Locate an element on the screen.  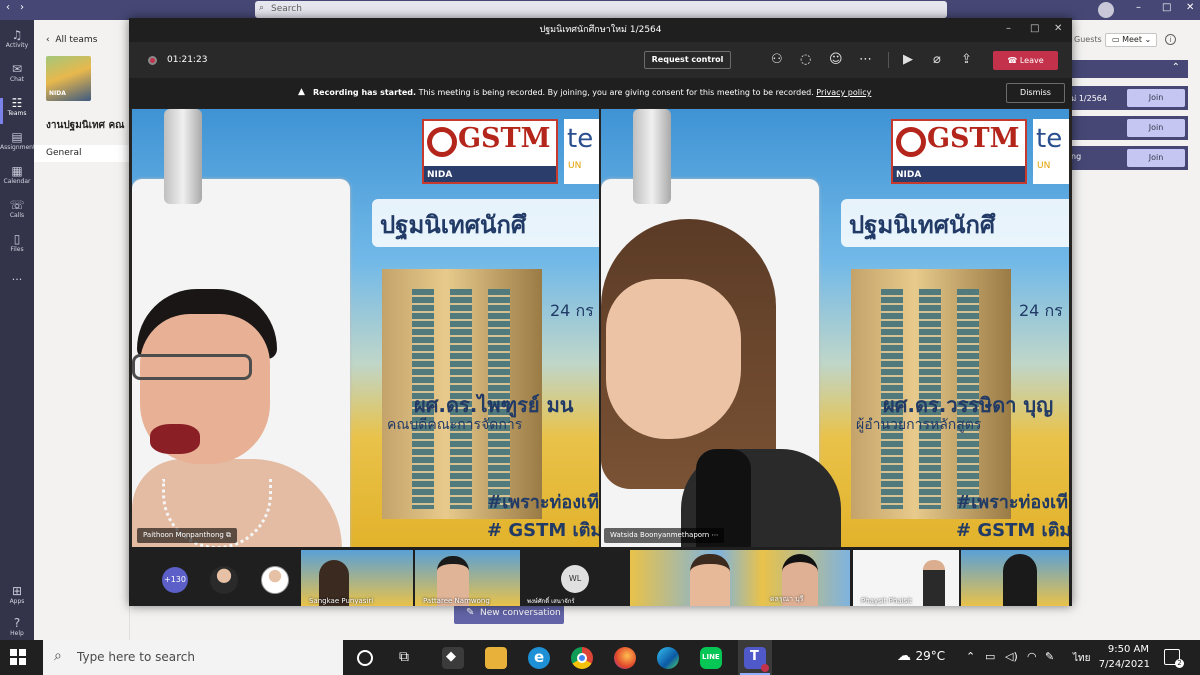
teams-app-icon: T is located at coordinates (756, 659).